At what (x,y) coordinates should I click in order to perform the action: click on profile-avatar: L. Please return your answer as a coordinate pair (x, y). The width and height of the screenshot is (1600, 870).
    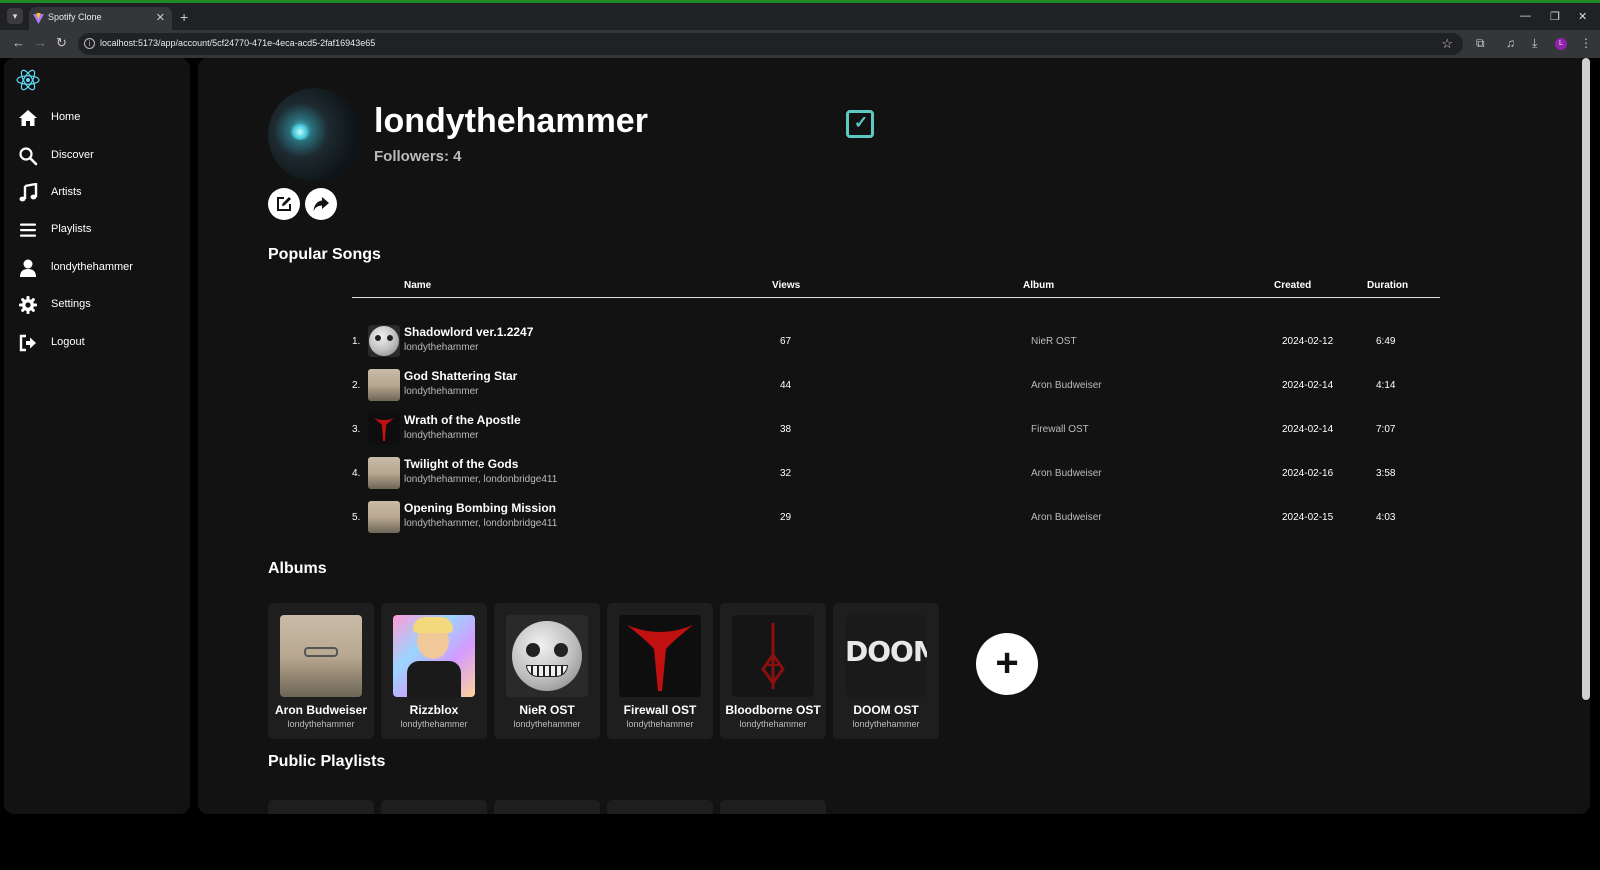
    Looking at the image, I should click on (1561, 44).